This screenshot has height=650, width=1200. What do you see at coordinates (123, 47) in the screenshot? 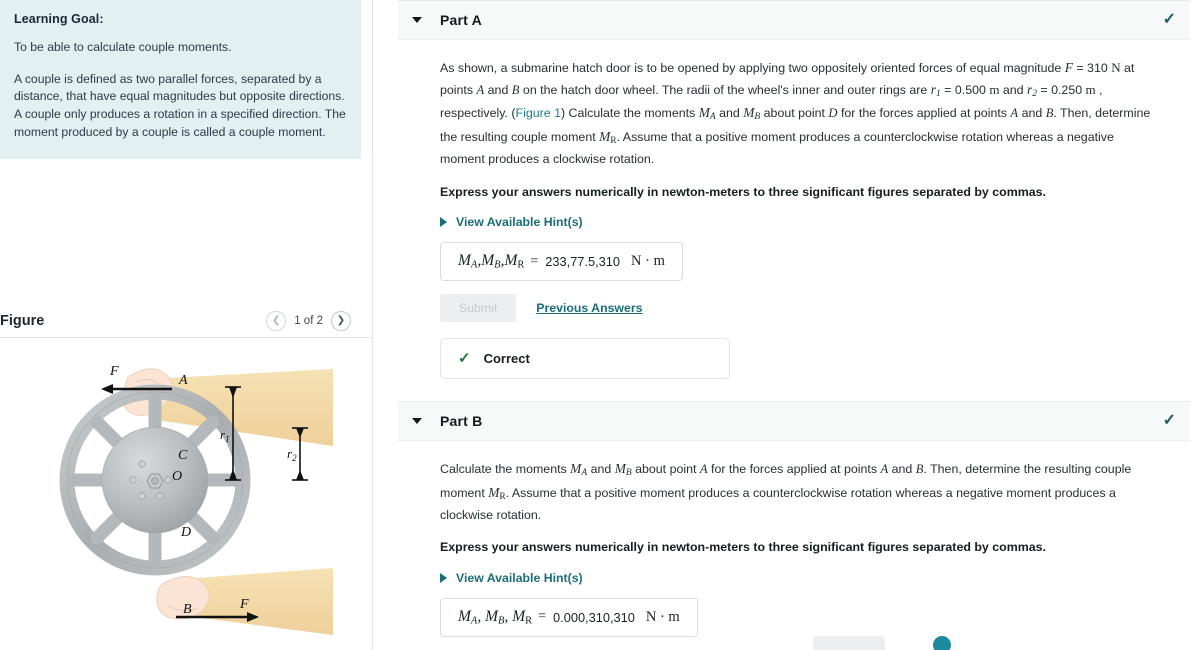
I see `learning-goal-objective: To be able to calculate couple moments.` at bounding box center [123, 47].